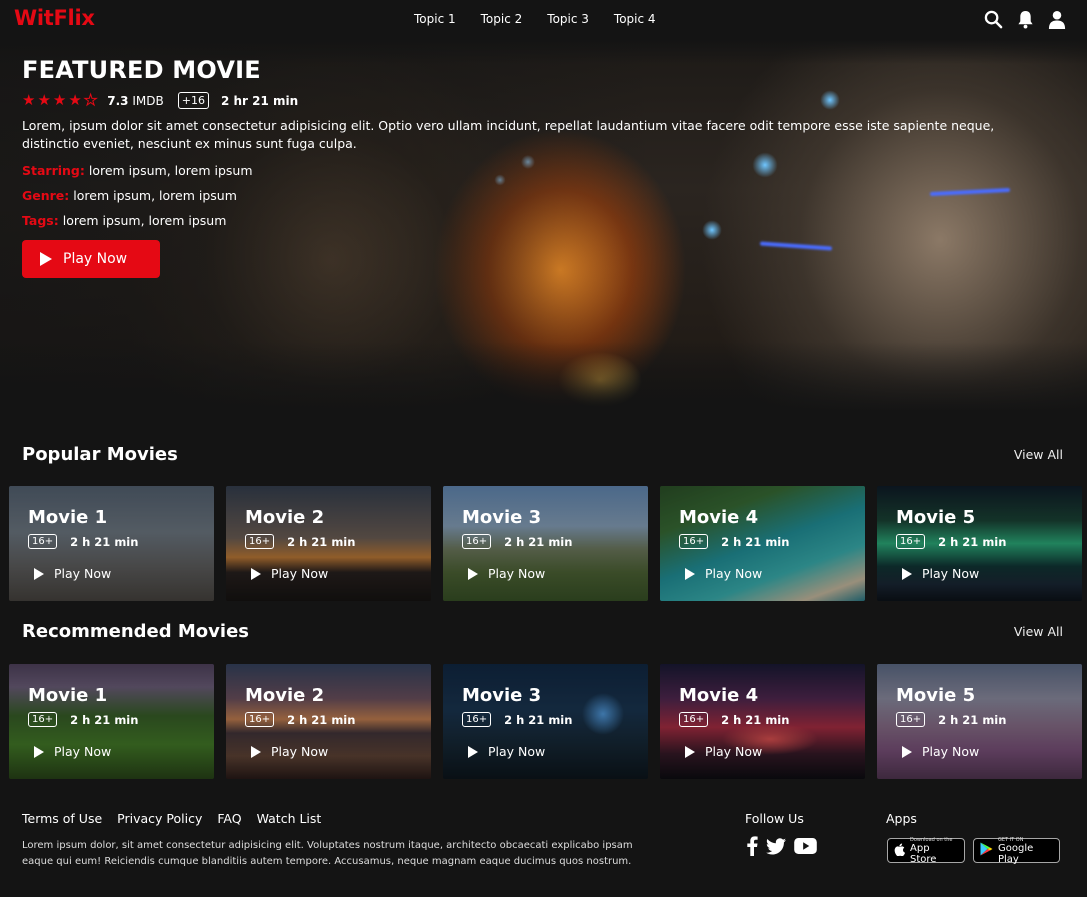 The width and height of the screenshot is (1087, 897). What do you see at coordinates (54, 18) in the screenshot?
I see `logo: WitFlix` at bounding box center [54, 18].